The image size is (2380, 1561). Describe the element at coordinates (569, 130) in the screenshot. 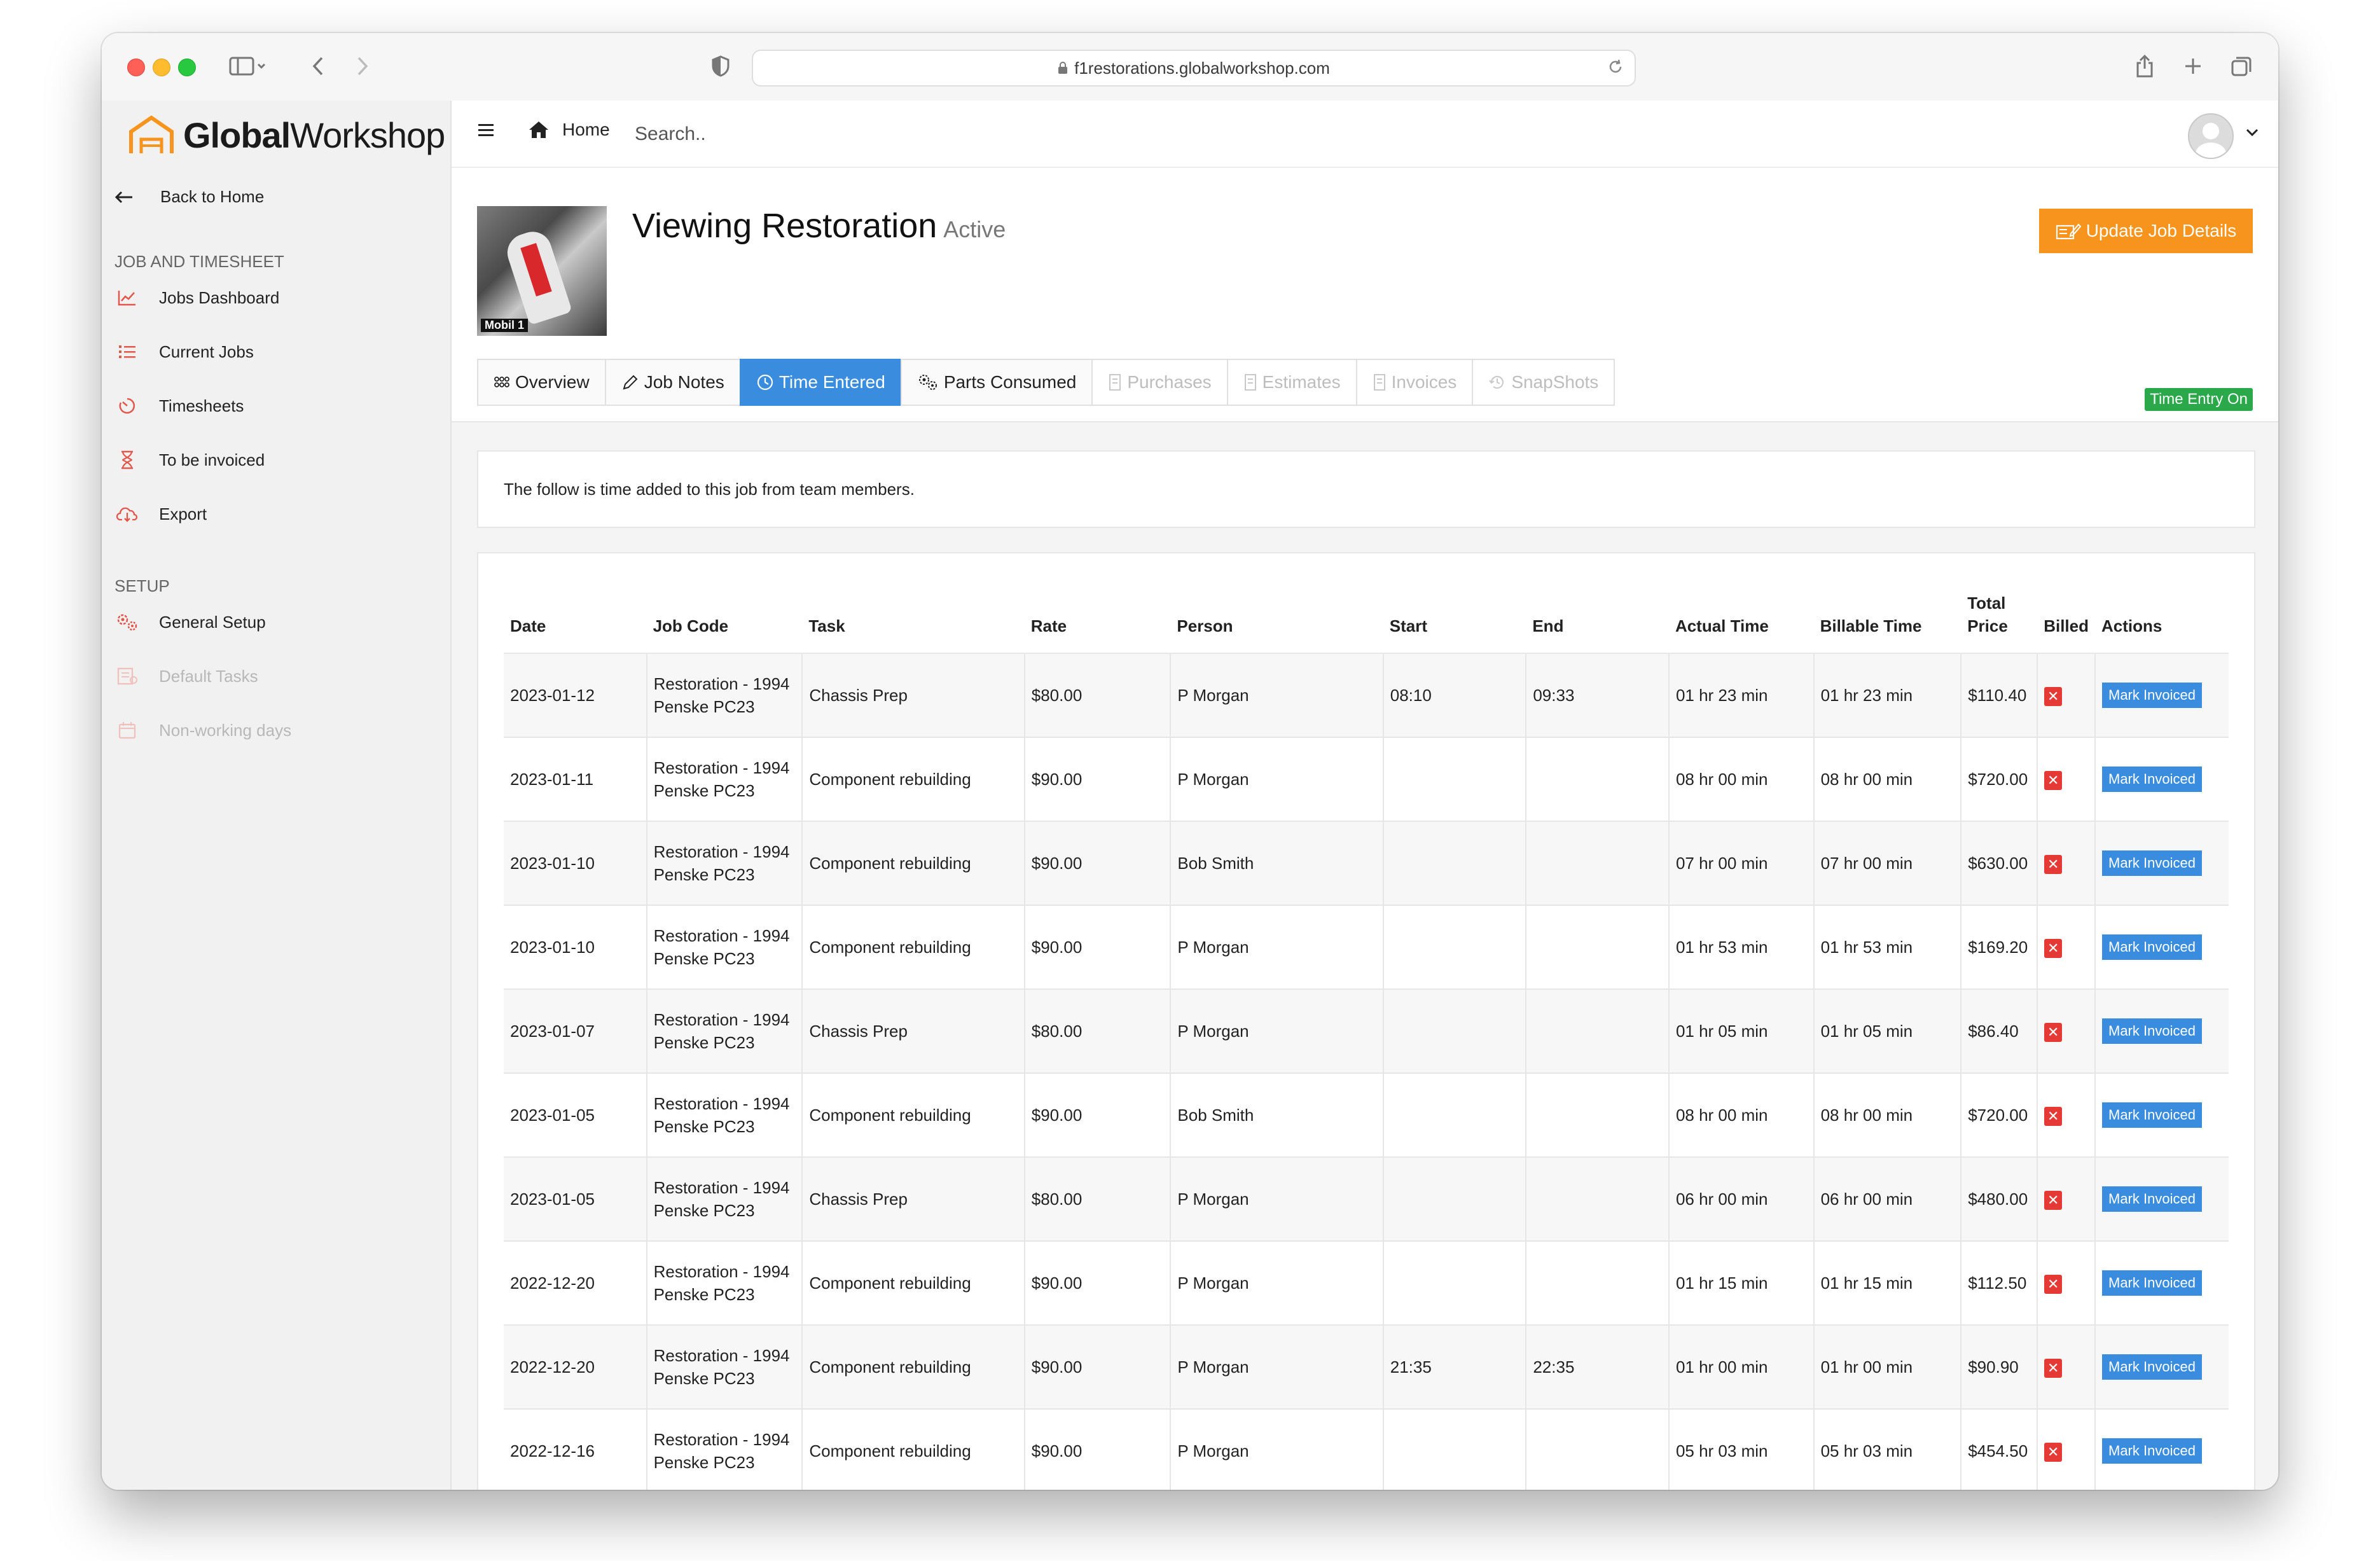

I see `home-link: Home` at that location.